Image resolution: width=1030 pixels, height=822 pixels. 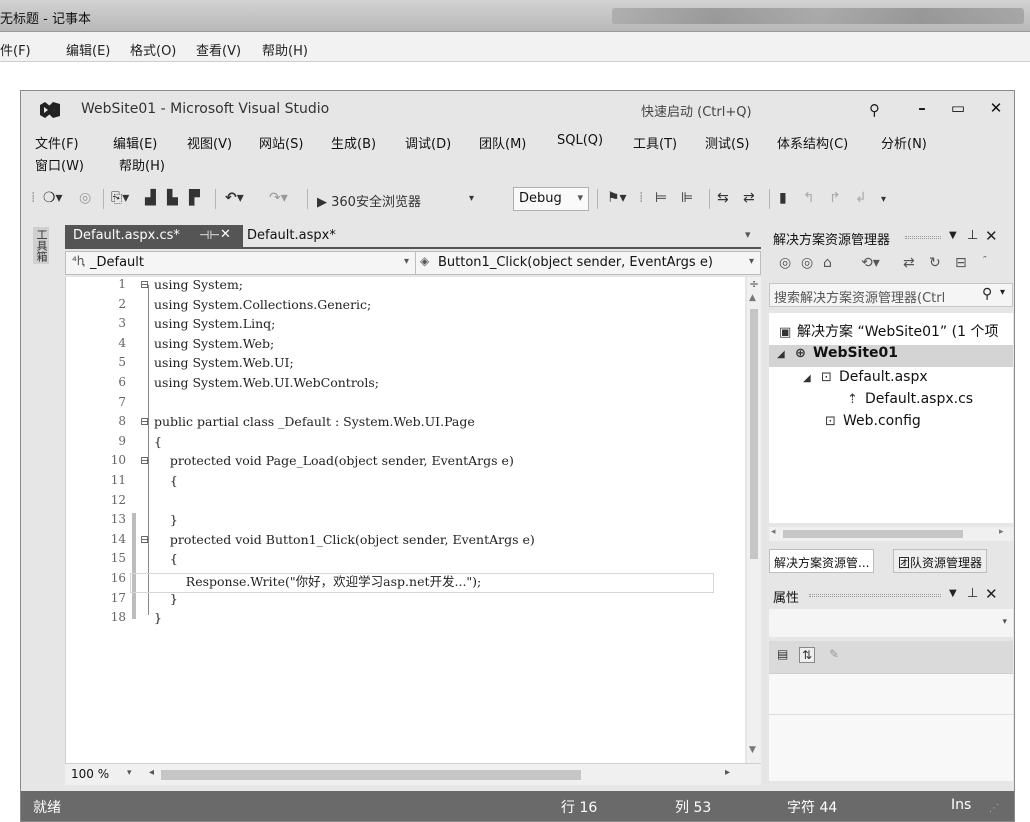 What do you see at coordinates (15, 49) in the screenshot?
I see `notepad-menu-file: 件(F)` at bounding box center [15, 49].